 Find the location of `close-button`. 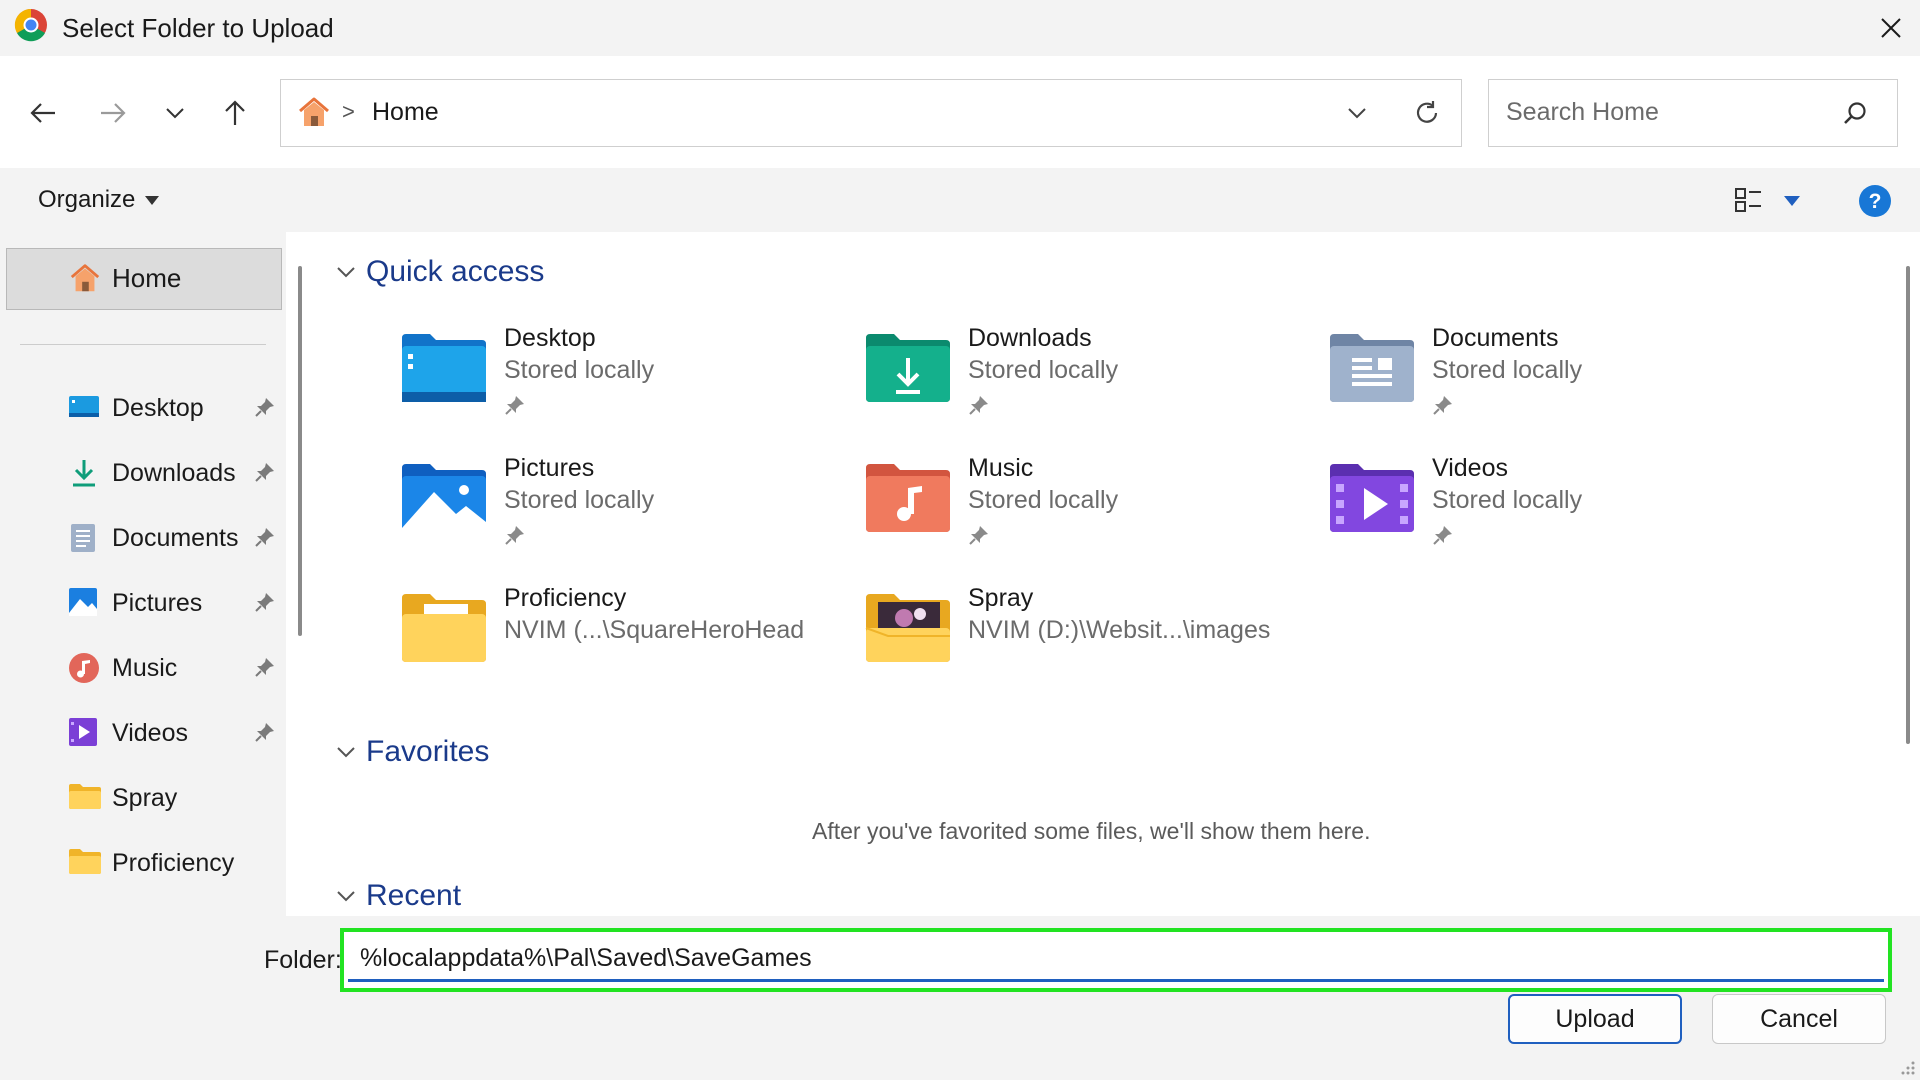

close-button is located at coordinates (1891, 28).